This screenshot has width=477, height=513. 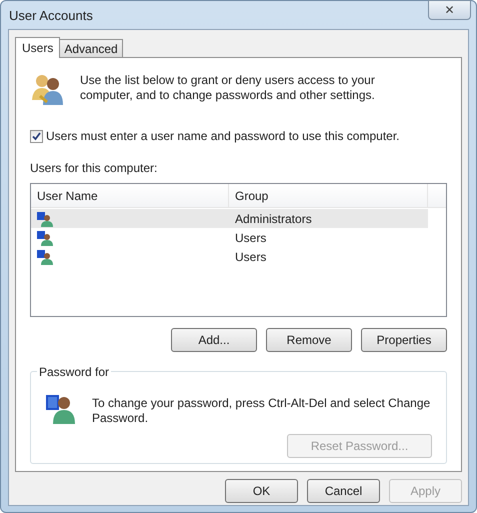 I want to click on checkbox-label: Users must enter a user name and password to use this computer., so click(x=223, y=136).